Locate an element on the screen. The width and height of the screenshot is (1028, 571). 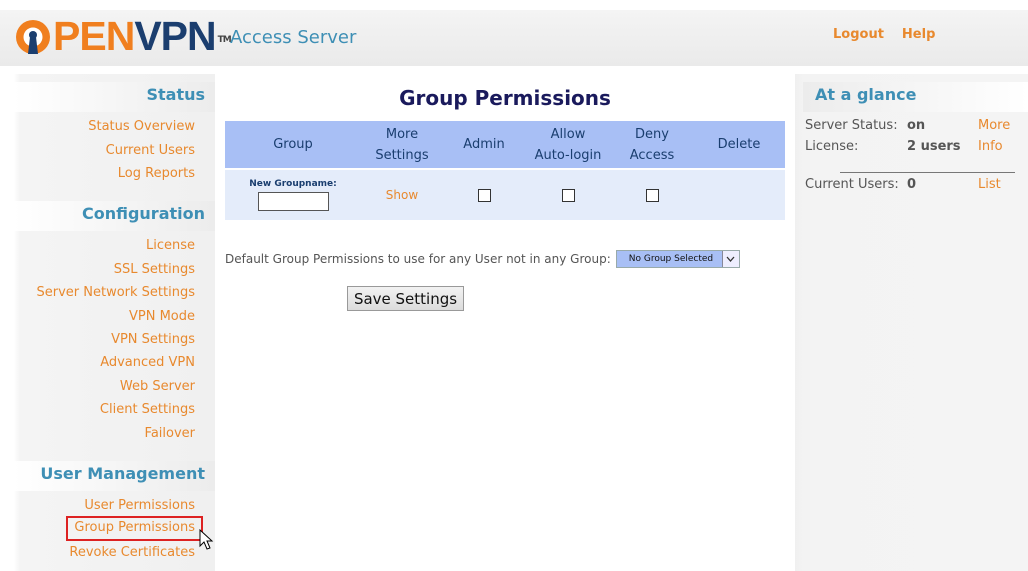
openvpn-logo: PEN VPN TM is located at coordinates (123, 36).